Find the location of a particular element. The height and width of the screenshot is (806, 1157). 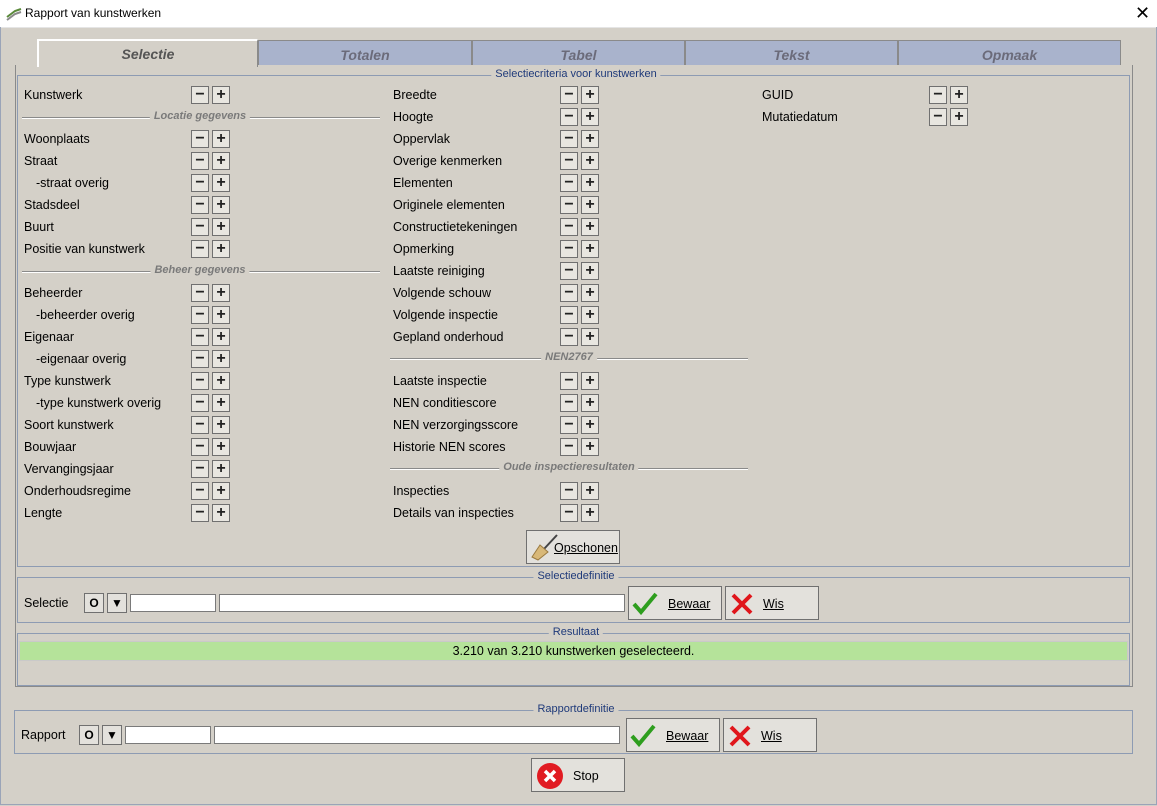

plus-button-beheerder: + is located at coordinates (221, 293).